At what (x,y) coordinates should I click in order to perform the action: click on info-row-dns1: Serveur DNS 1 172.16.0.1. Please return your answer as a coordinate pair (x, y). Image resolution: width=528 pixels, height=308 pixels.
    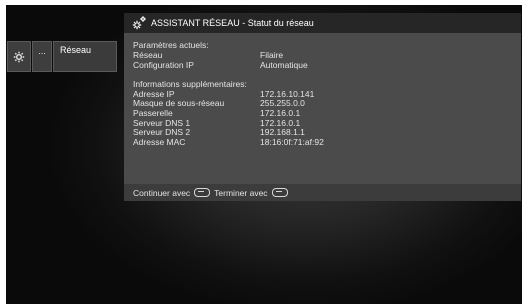
    Looking at the image, I should click on (323, 123).